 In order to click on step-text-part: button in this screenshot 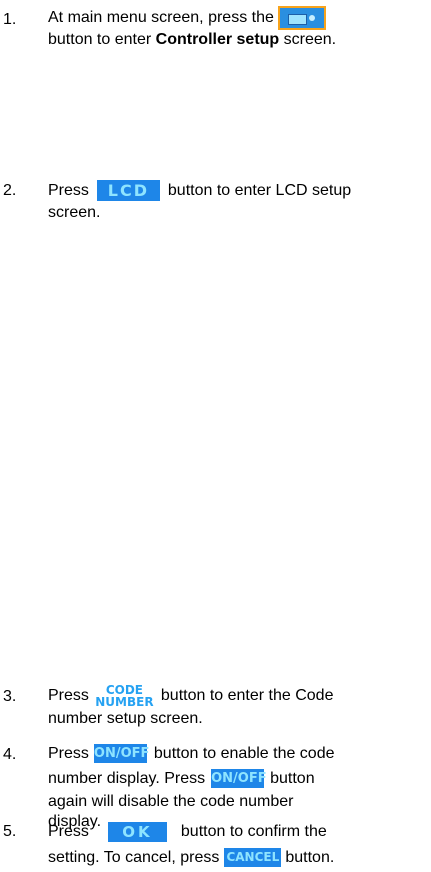, I will do `click(292, 778)`.